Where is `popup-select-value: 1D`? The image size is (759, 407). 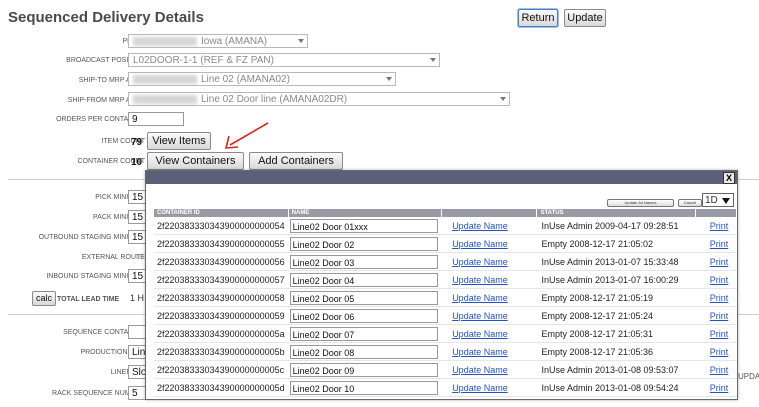
popup-select-value: 1D is located at coordinates (711, 200).